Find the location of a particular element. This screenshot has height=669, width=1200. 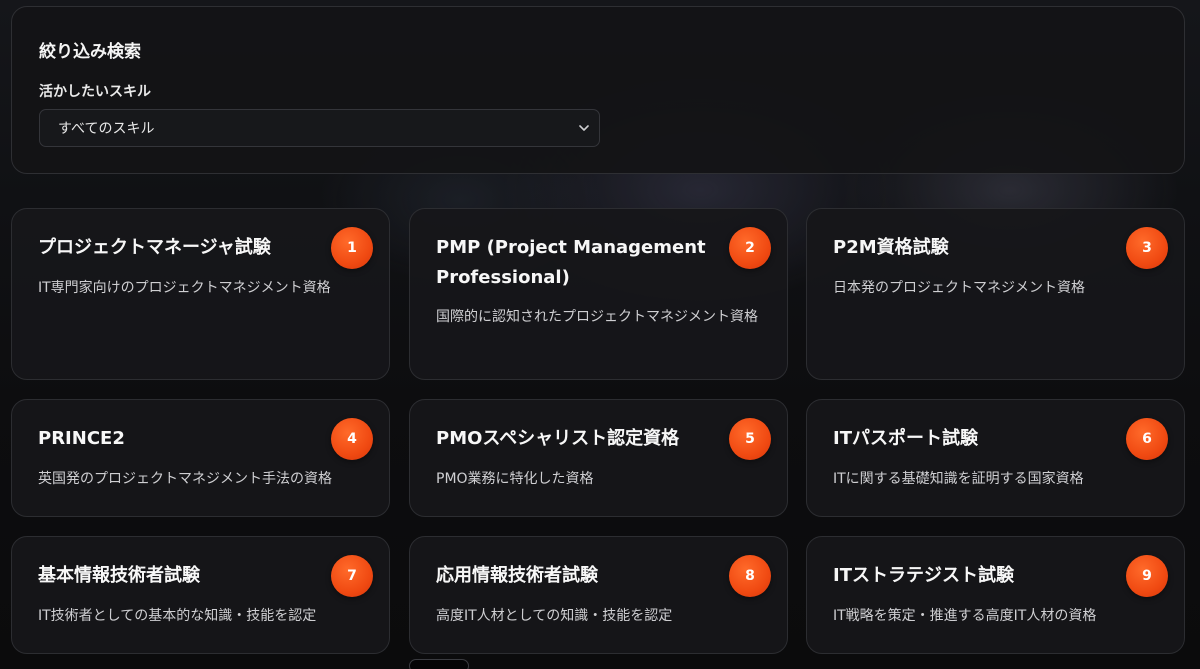

qualification-card-6: ITパスポート試験 ITに関する基礎知識を証明する国家資格 6 is located at coordinates (995, 458).